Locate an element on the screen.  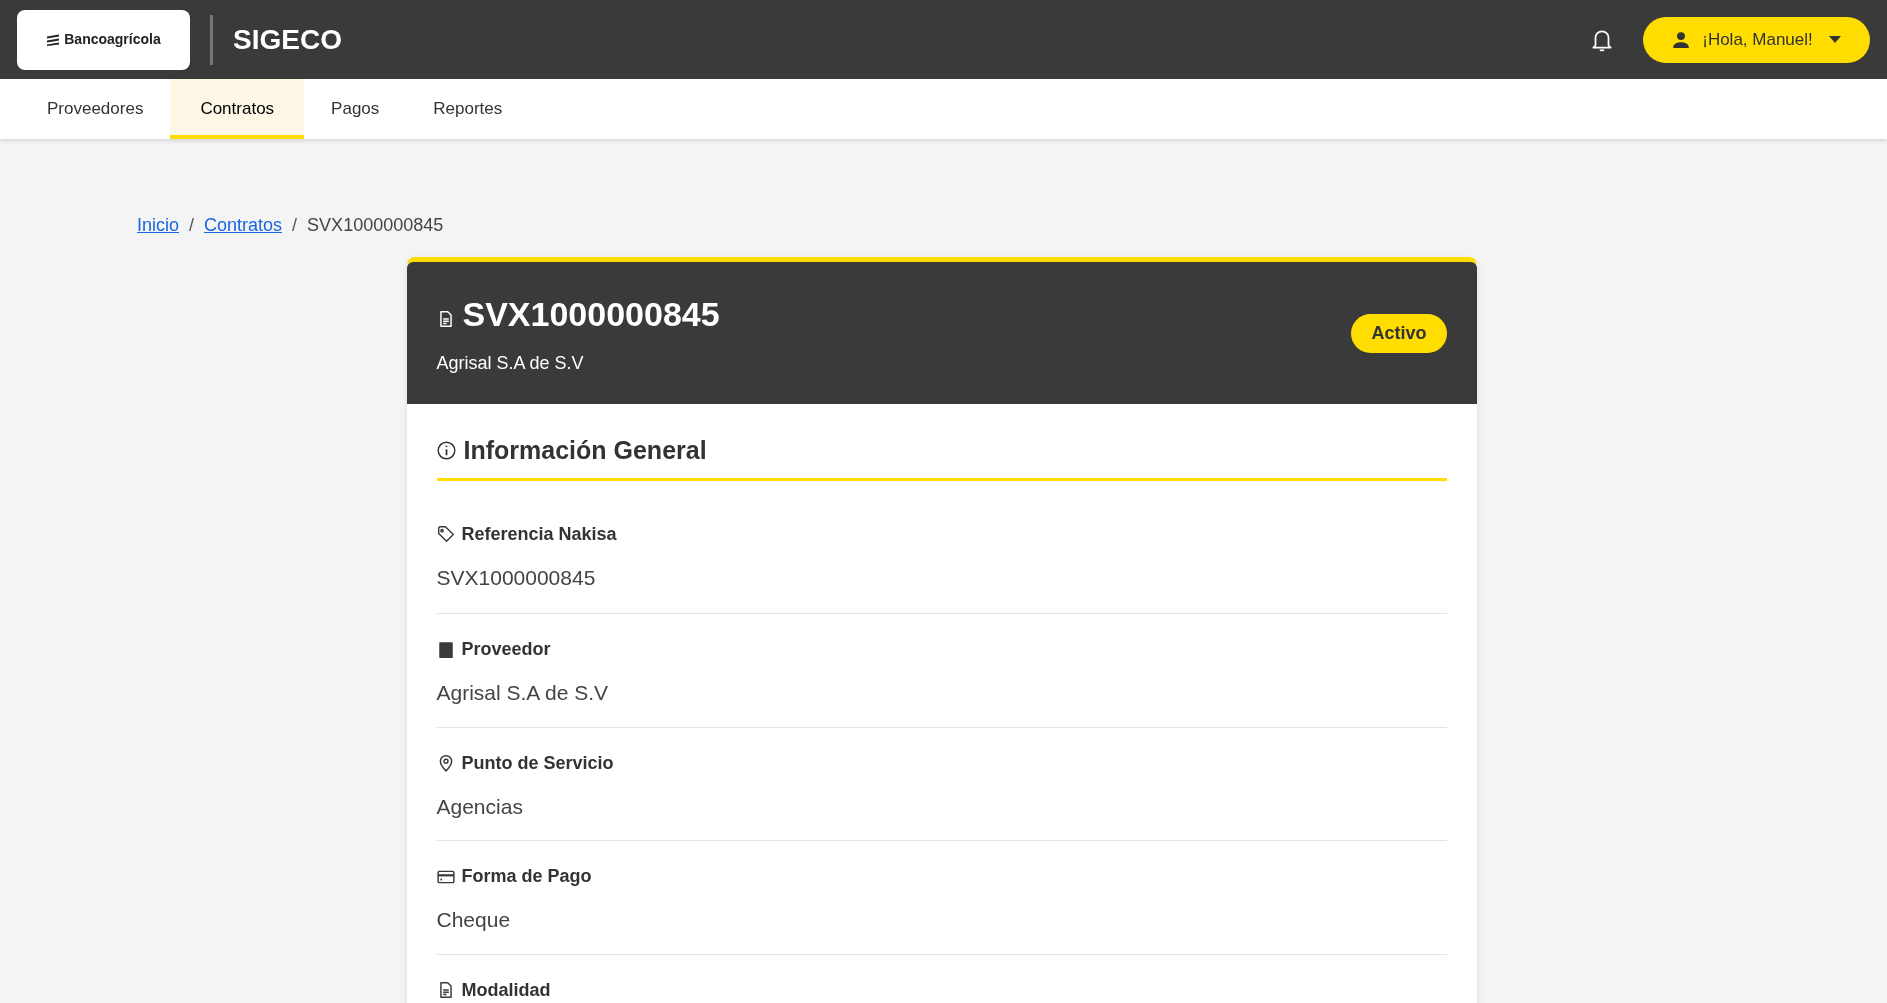
contract-subtitle: Agrisal S.A de S.V is located at coordinates (510, 363).